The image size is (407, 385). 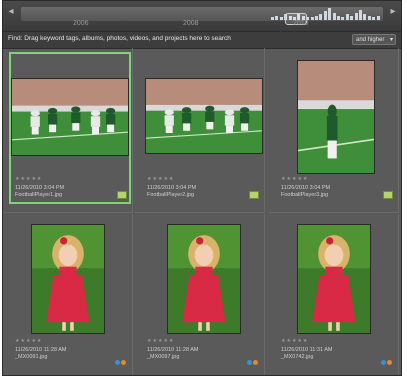 I want to click on timeline-year-label: 2006, so click(x=81, y=23).